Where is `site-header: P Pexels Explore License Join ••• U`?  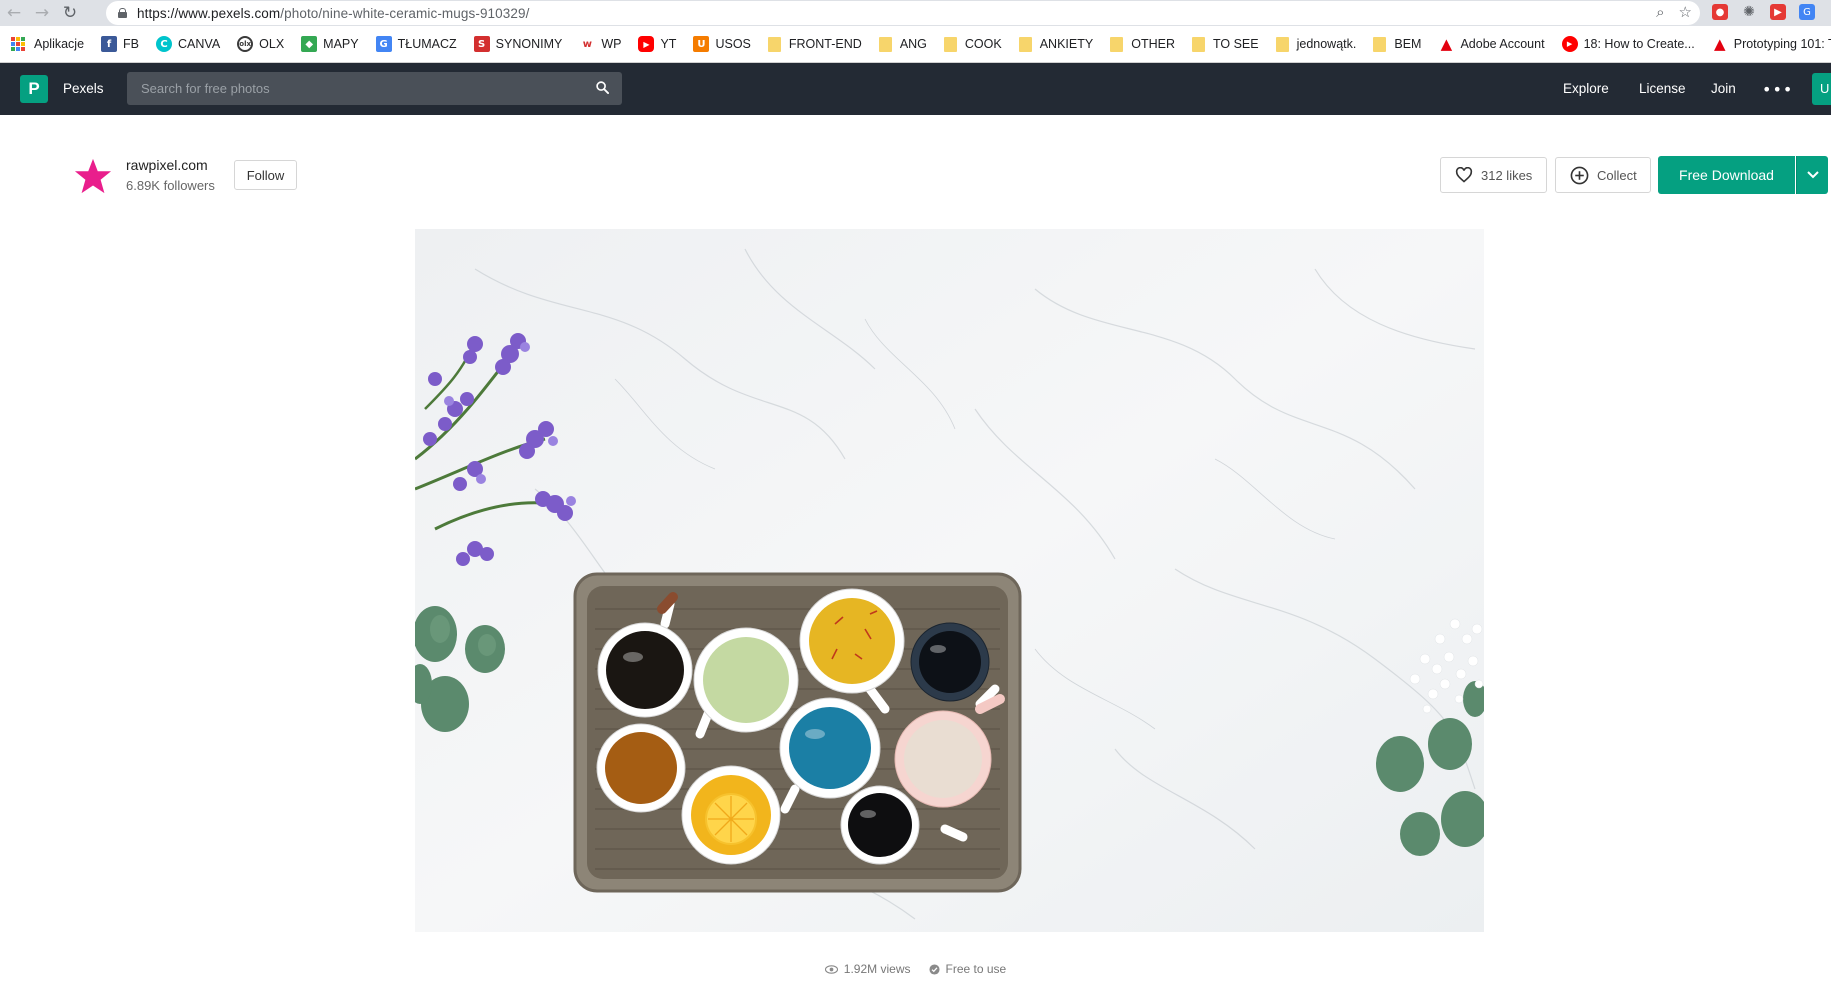 site-header: P Pexels Explore License Join ••• U is located at coordinates (915, 89).